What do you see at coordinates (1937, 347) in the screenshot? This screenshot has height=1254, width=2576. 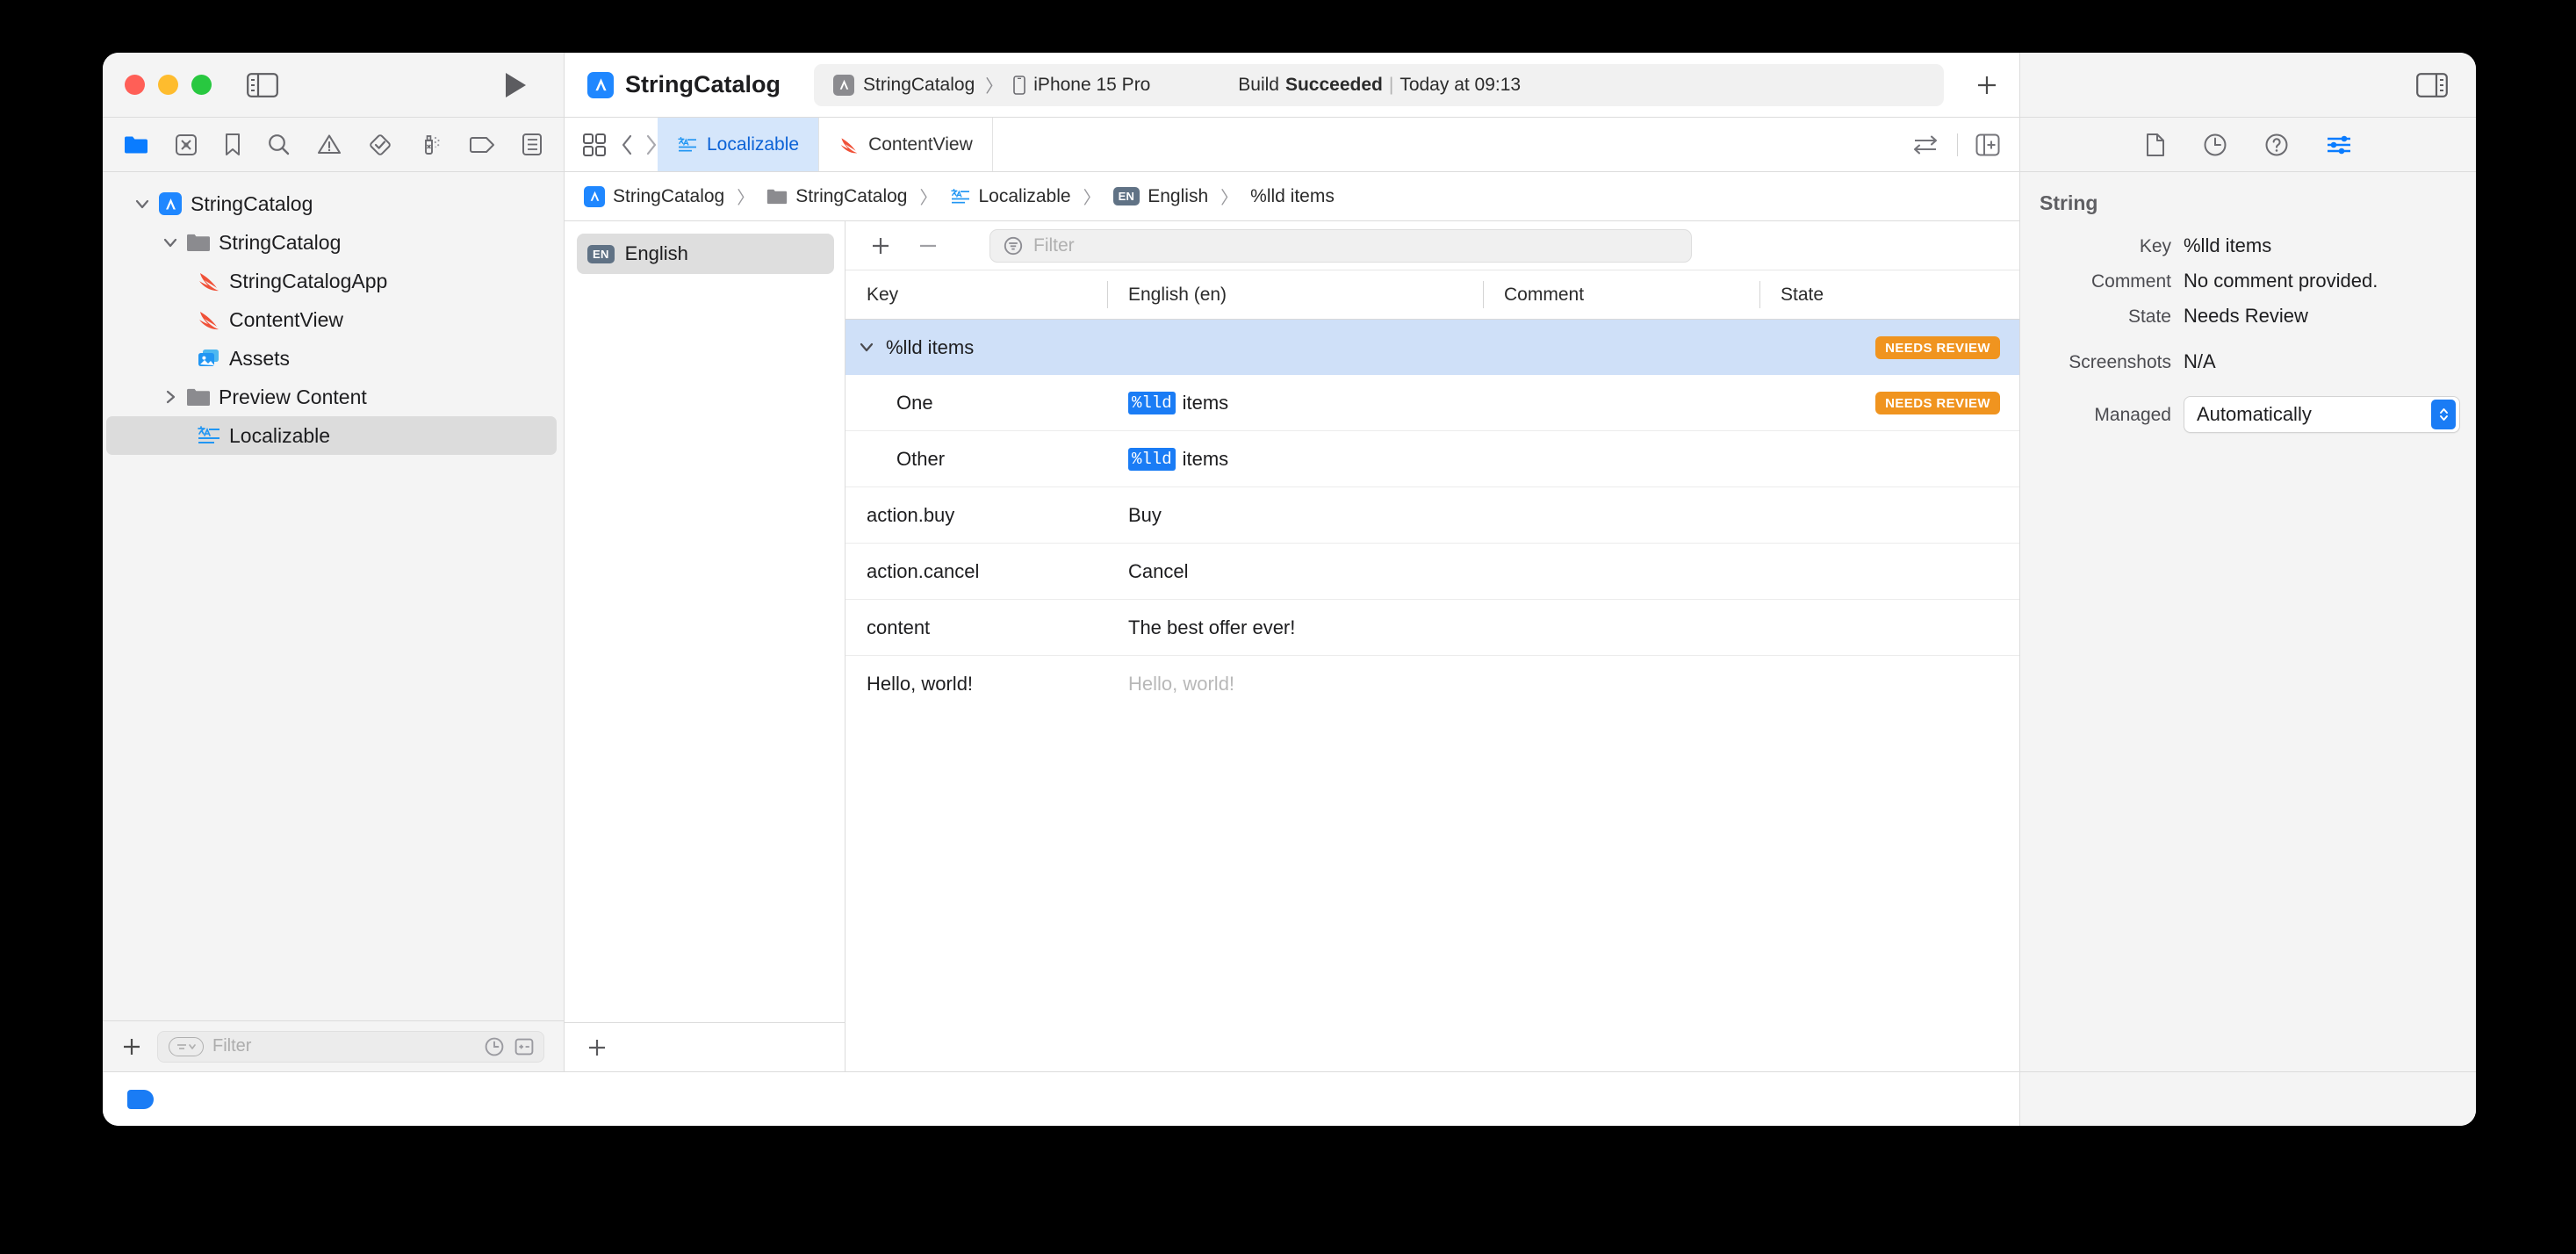 I see `status-badge: NEEDS REVIEW` at bounding box center [1937, 347].